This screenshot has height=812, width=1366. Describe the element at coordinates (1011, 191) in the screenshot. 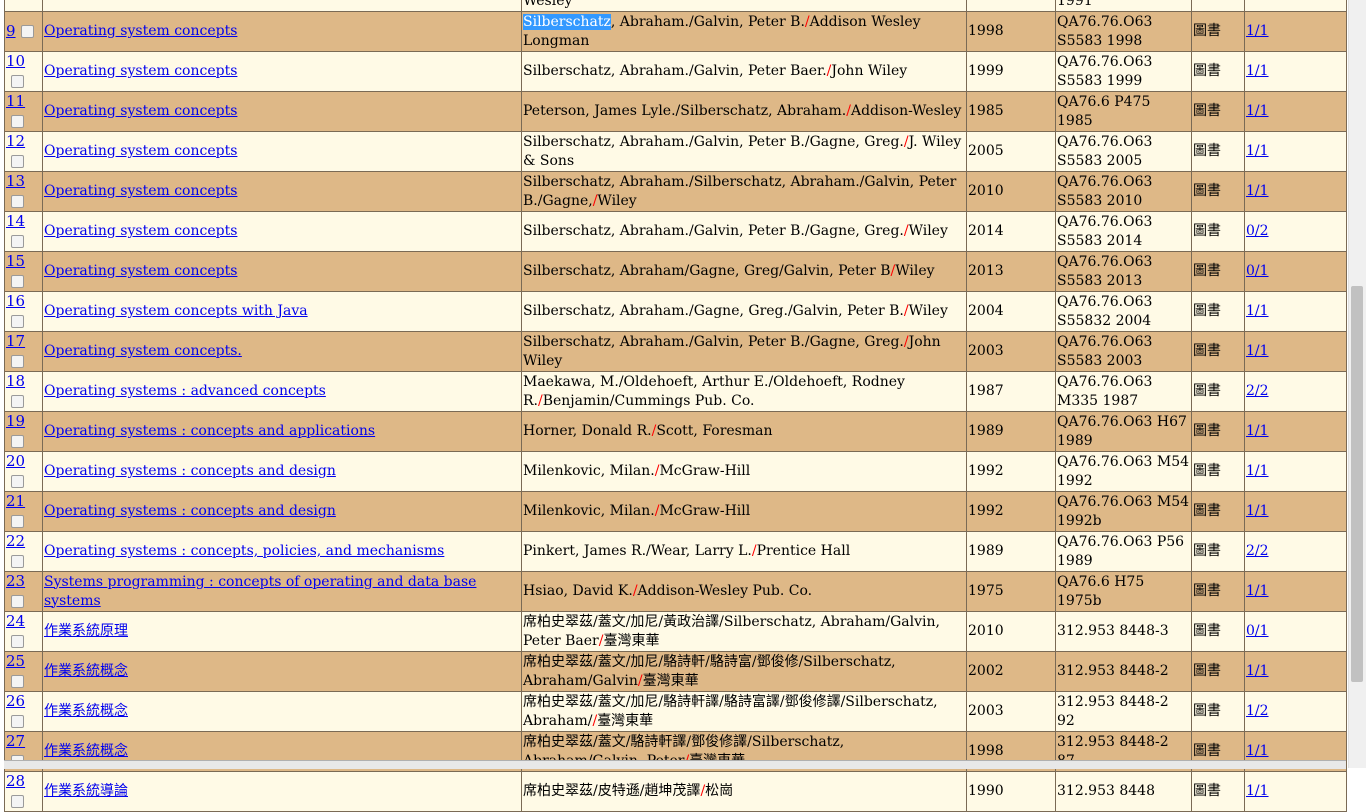

I see `year-cell: 2010` at that location.